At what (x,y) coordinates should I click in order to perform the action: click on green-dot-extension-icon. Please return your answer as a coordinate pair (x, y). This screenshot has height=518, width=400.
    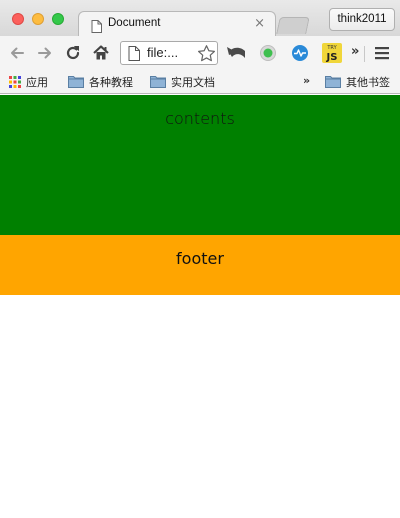
    Looking at the image, I should click on (268, 53).